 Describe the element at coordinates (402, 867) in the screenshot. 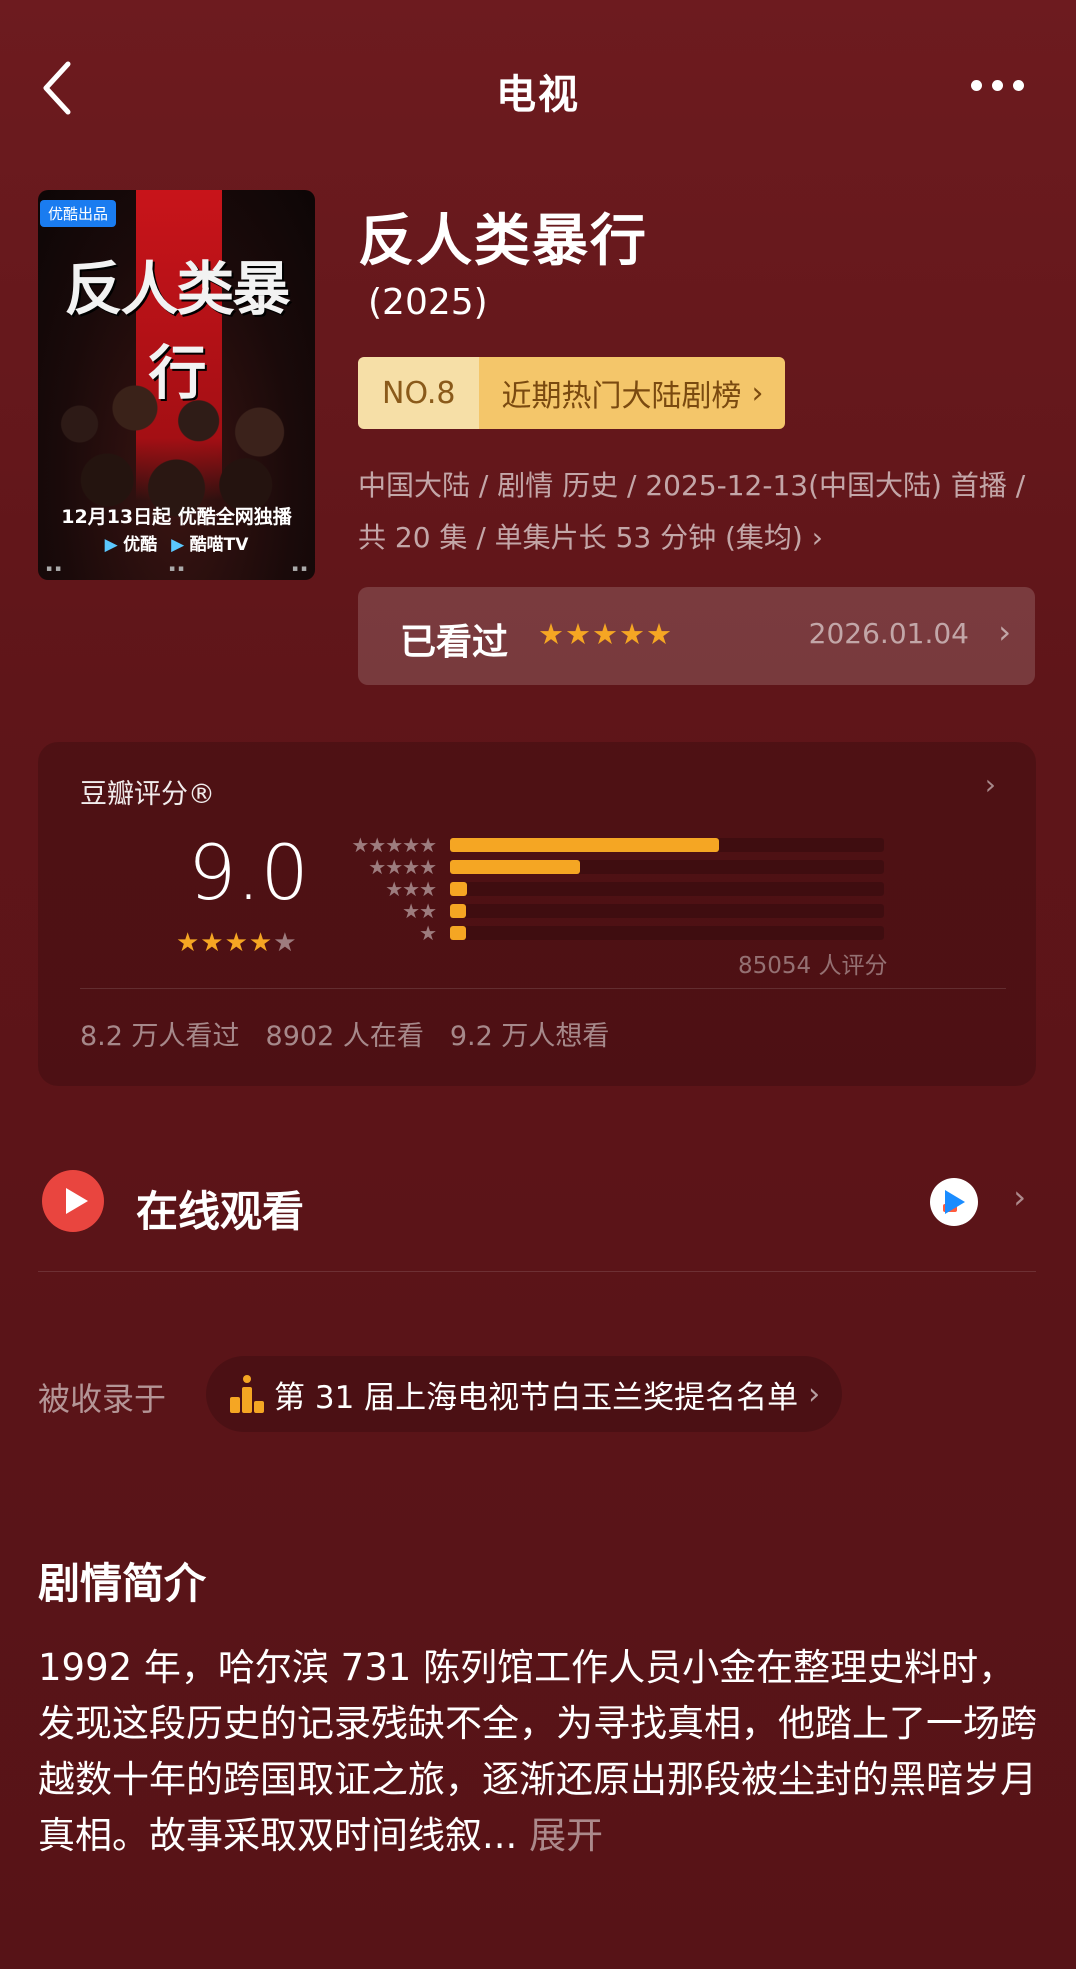

I see `rating-bar-stars: ★★★★` at that location.